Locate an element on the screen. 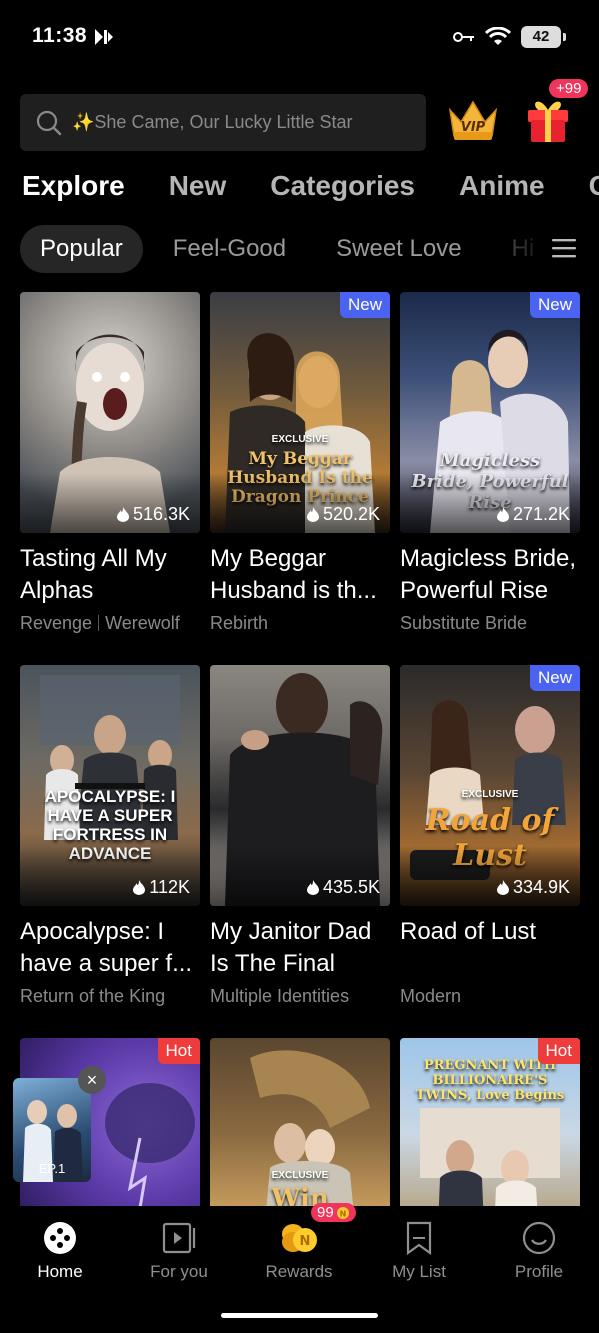 The image size is (599, 1333). card-genres: Modern is located at coordinates (431, 996).